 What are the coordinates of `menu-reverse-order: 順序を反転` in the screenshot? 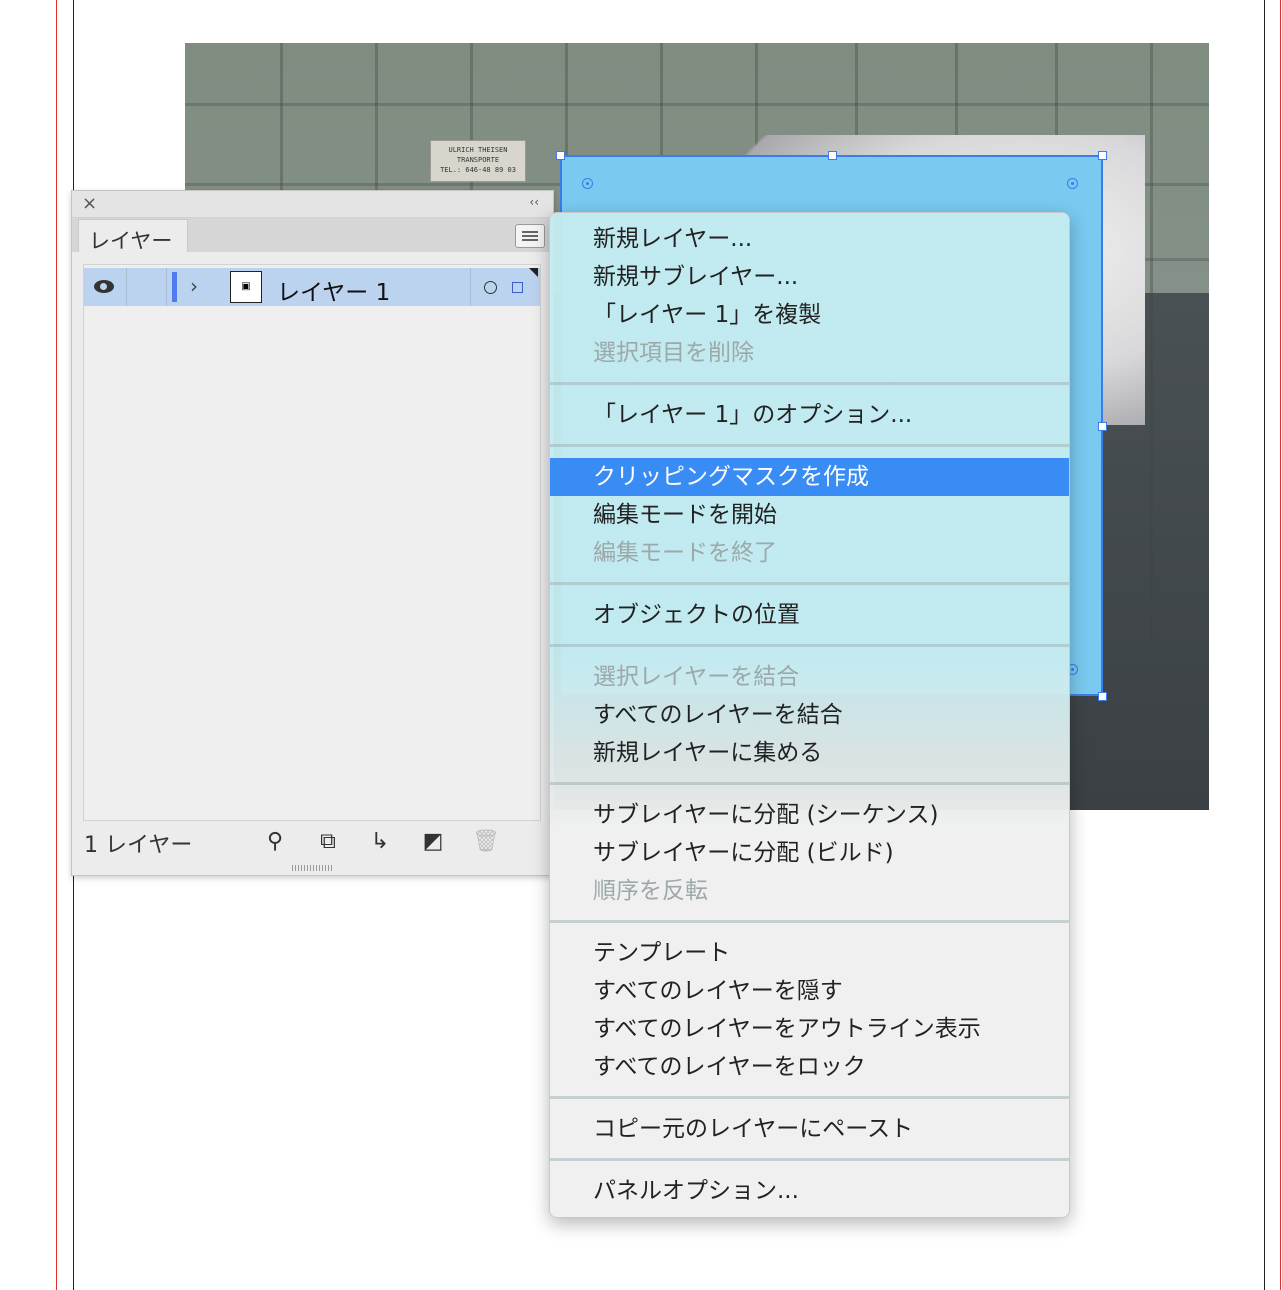 It's located at (650, 891).